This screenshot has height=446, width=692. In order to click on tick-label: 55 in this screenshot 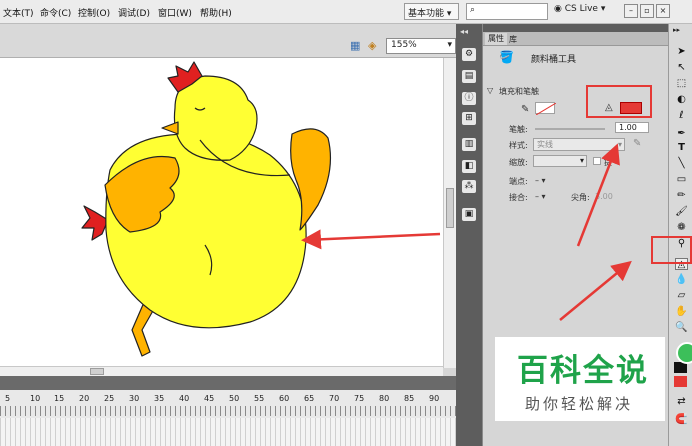, I will do `click(259, 398)`.